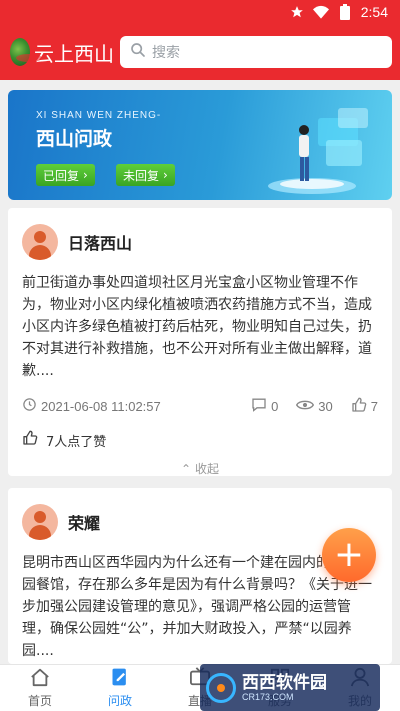 The width and height of the screenshot is (400, 711). Describe the element at coordinates (200, 522) in the screenshot. I see `post-author: 荣耀` at that location.